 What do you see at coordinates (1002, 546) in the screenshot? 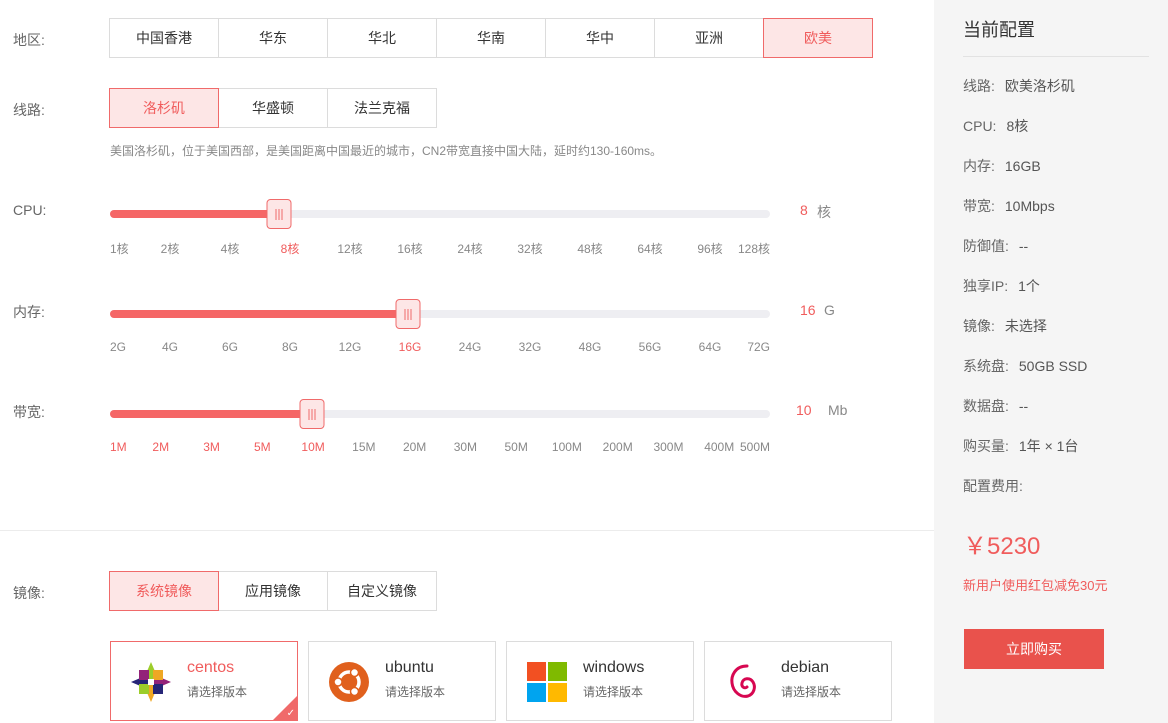
I see `total-price: ￥5230` at bounding box center [1002, 546].